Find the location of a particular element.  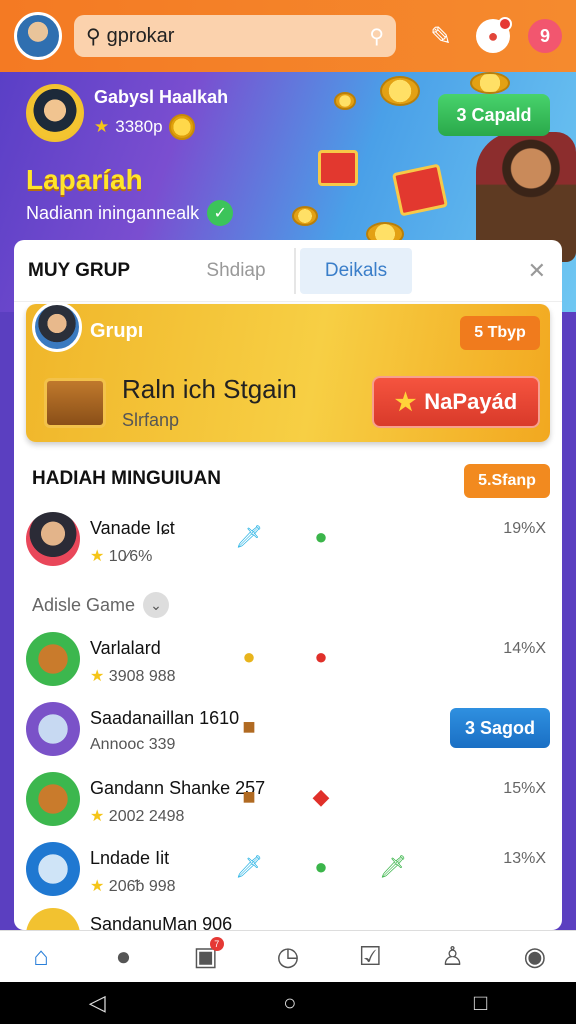

item-sub-value: 10⁄6% is located at coordinates (130, 556).